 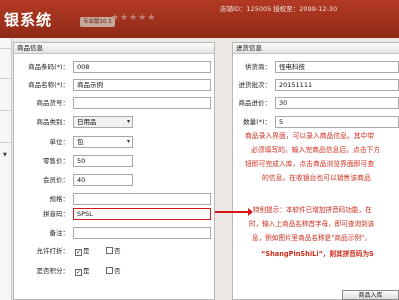 I want to click on member-price-row: 会员价： 40, so click(x=88, y=180).